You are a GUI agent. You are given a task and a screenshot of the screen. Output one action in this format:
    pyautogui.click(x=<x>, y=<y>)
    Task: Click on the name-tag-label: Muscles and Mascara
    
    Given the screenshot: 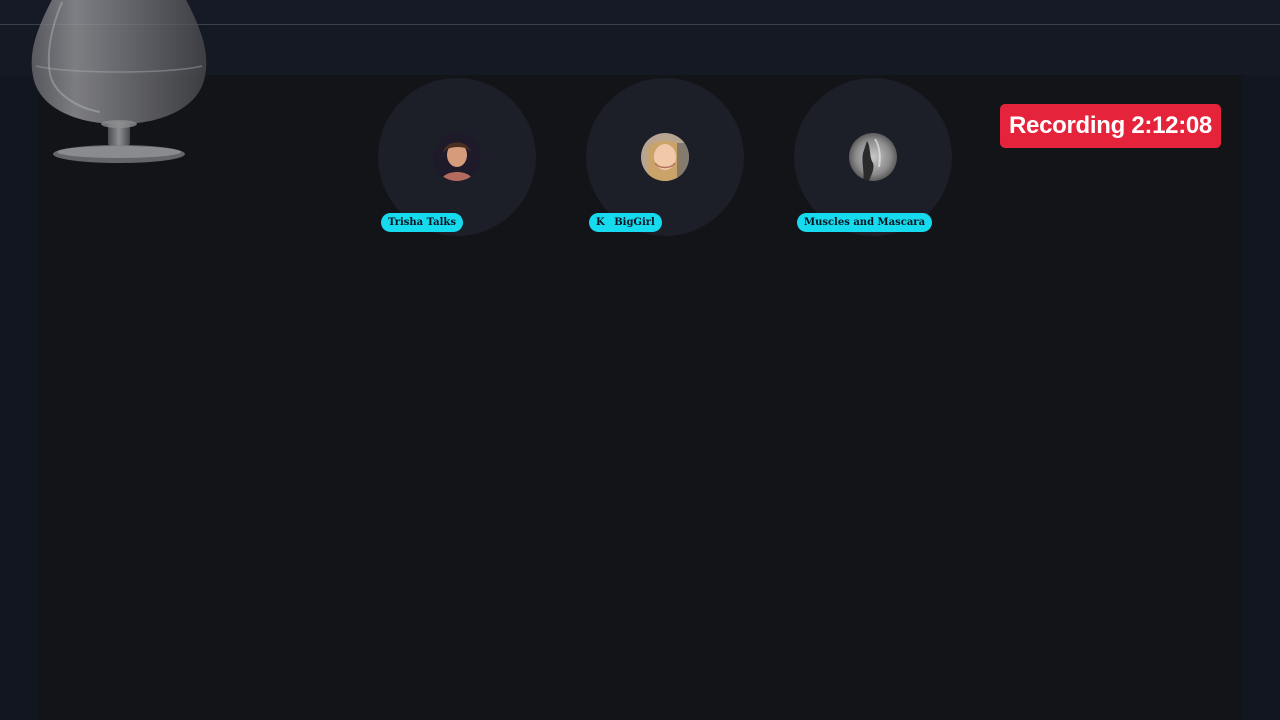 What is the action you would take?
    pyautogui.click(x=865, y=222)
    